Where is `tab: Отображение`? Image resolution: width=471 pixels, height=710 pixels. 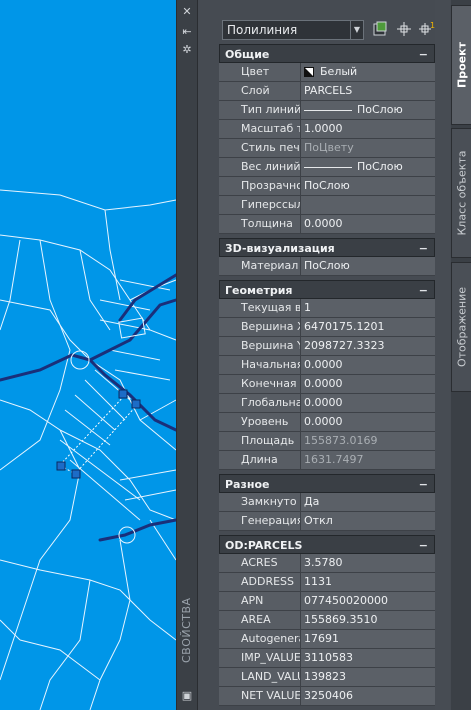 tab: Отображение is located at coordinates (461, 327).